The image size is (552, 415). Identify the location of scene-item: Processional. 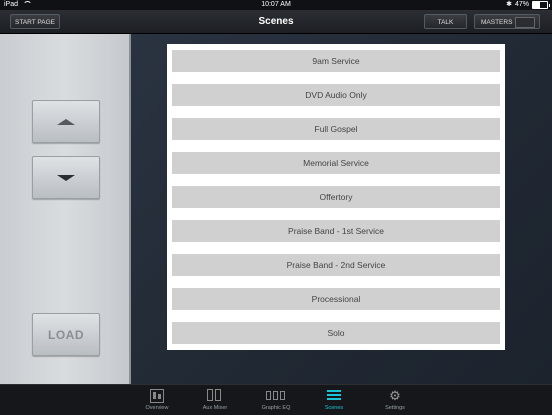
(336, 299).